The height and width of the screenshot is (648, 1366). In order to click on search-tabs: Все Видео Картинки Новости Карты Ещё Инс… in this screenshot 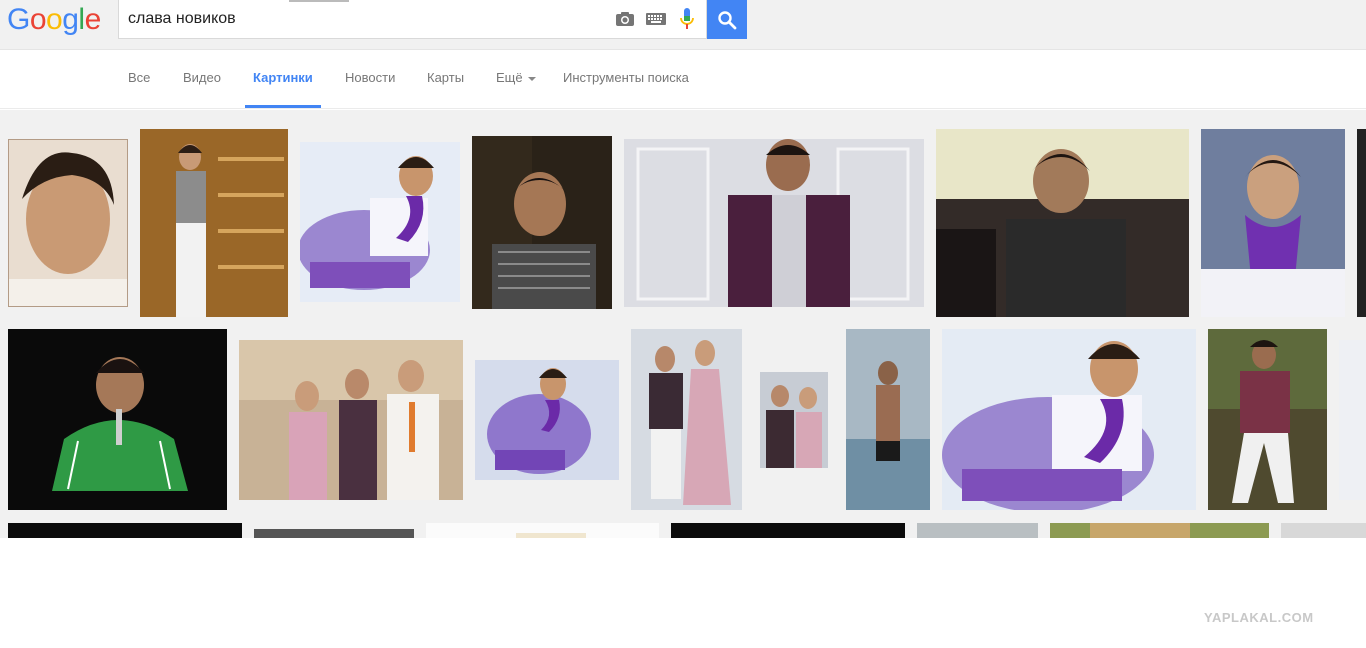, I will do `click(683, 80)`.